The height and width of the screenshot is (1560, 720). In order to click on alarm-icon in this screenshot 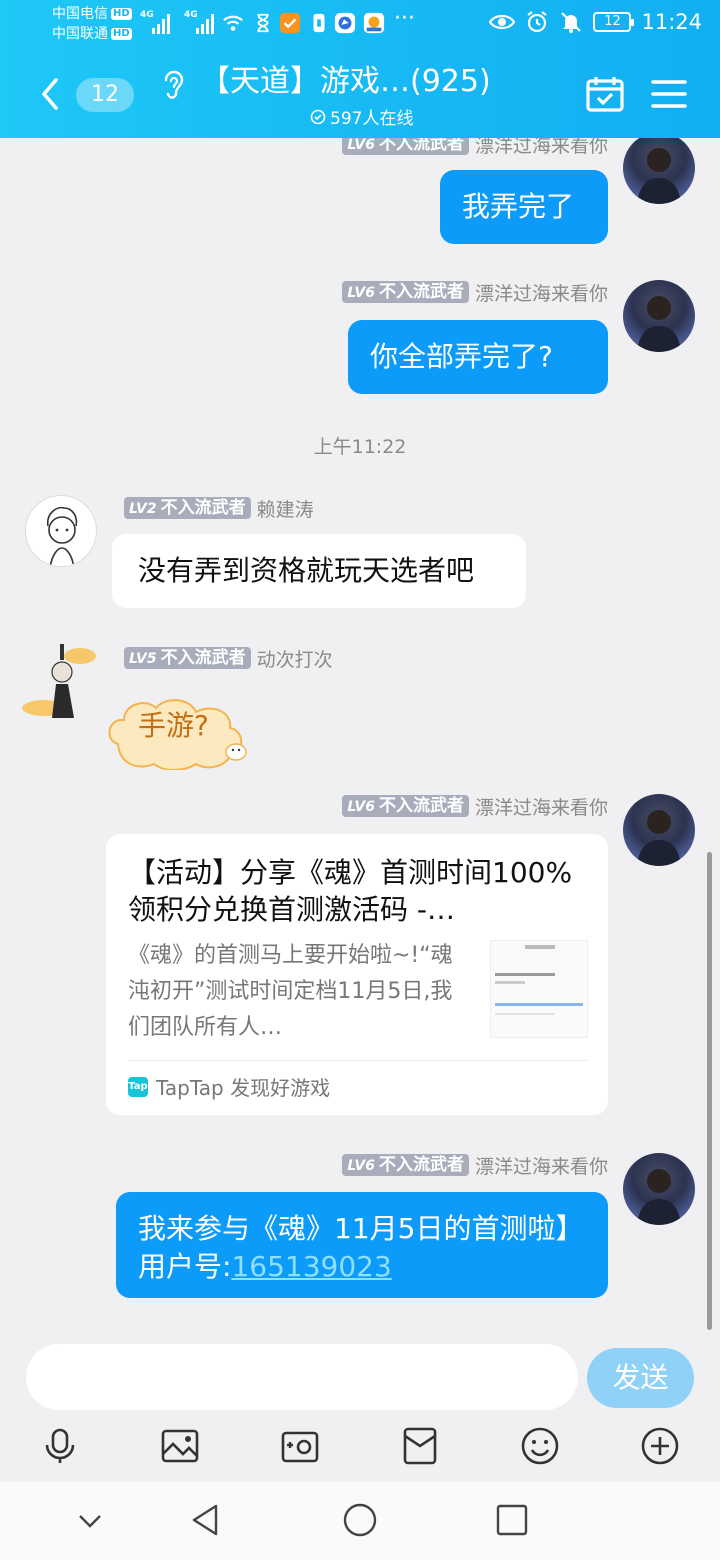, I will do `click(537, 22)`.